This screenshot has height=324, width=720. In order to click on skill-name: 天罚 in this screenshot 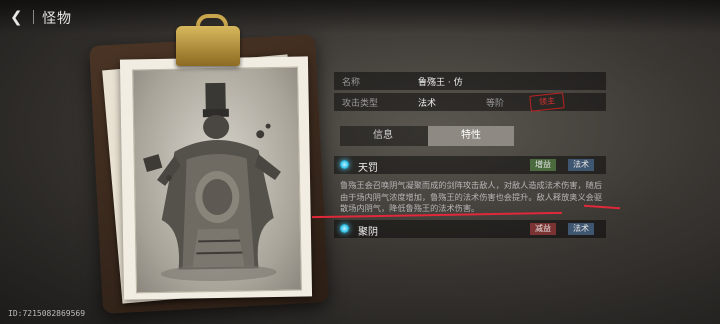, I will do `click(368, 168)`.